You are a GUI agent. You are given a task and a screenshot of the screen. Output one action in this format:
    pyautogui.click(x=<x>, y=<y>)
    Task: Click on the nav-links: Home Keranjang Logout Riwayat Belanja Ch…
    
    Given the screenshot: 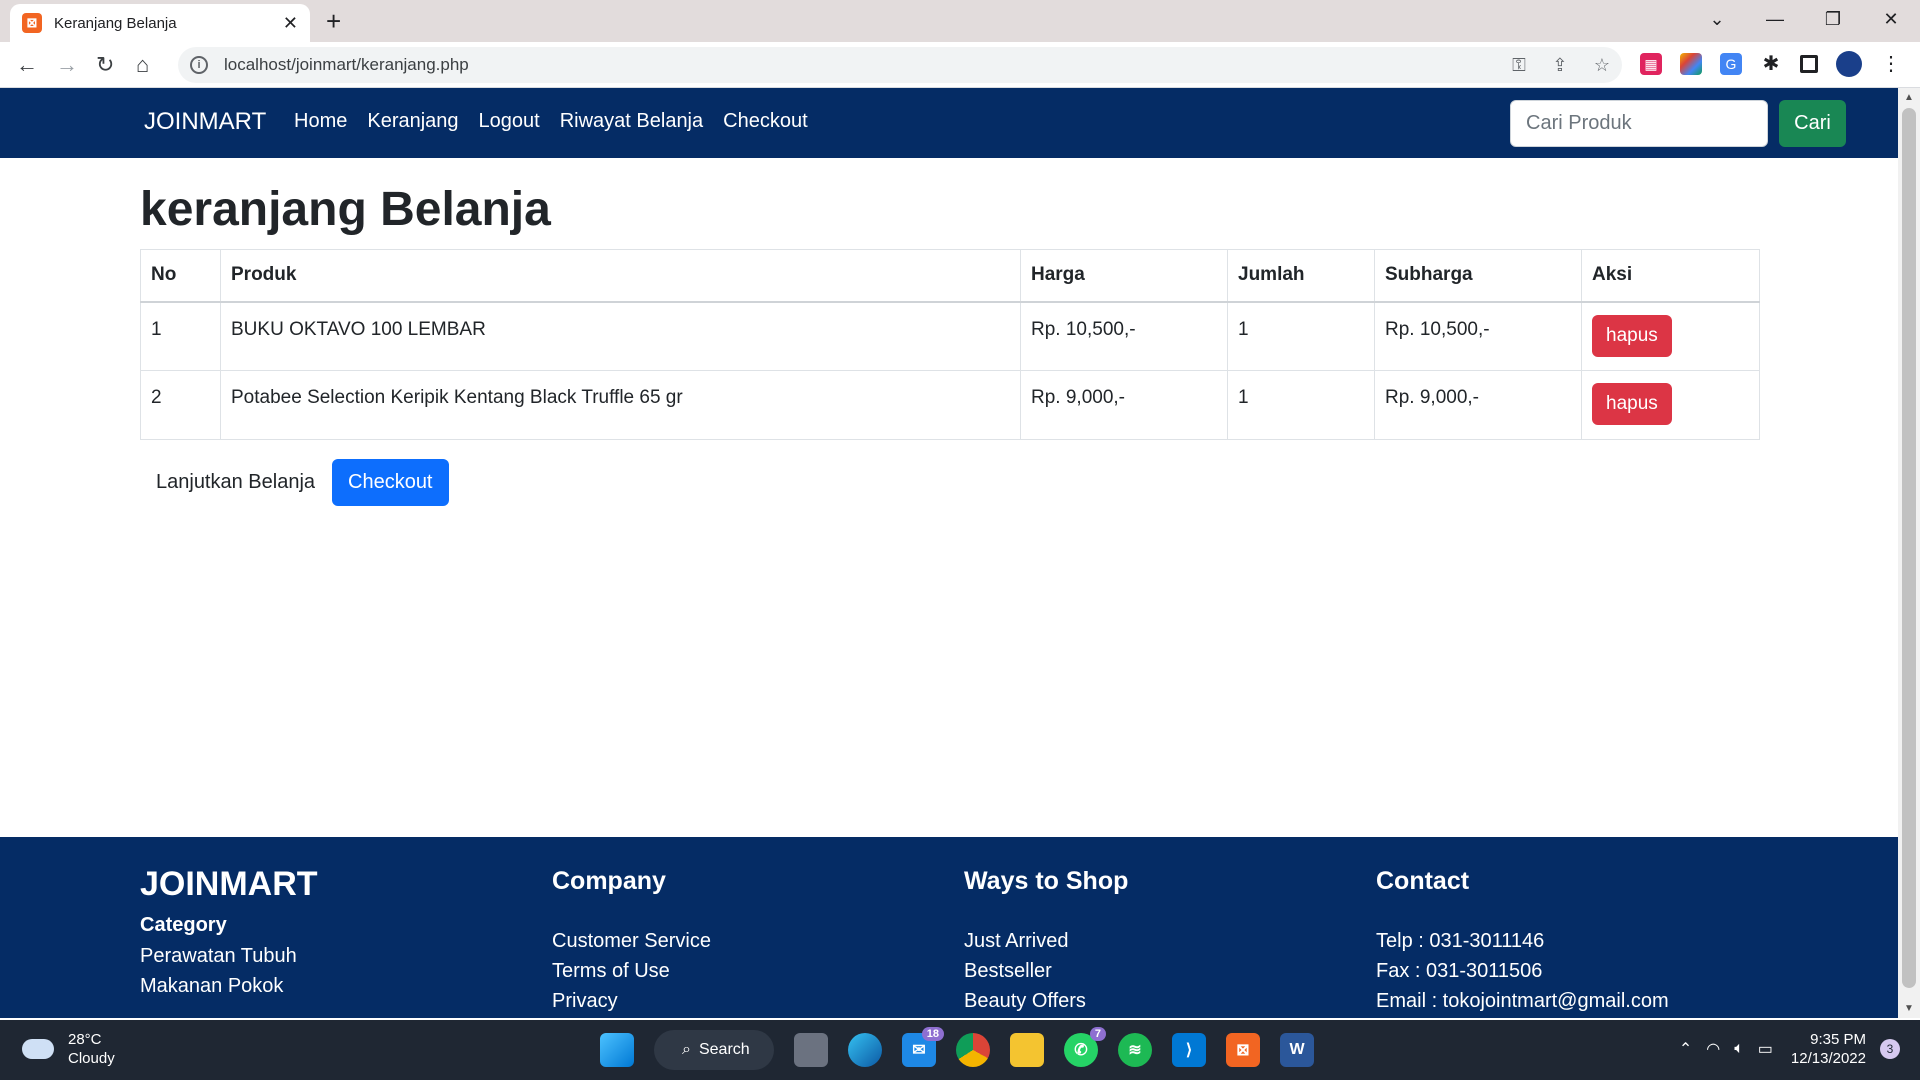 What is the action you would take?
    pyautogui.click(x=561, y=121)
    